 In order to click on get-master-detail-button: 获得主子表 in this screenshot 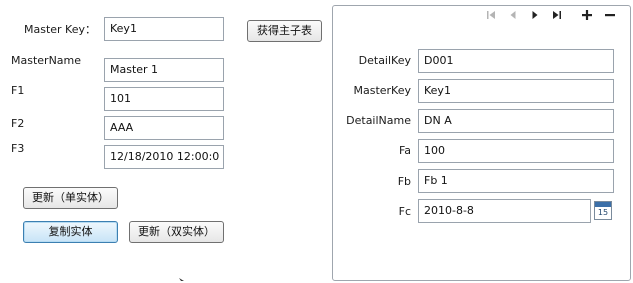, I will do `click(284, 31)`.